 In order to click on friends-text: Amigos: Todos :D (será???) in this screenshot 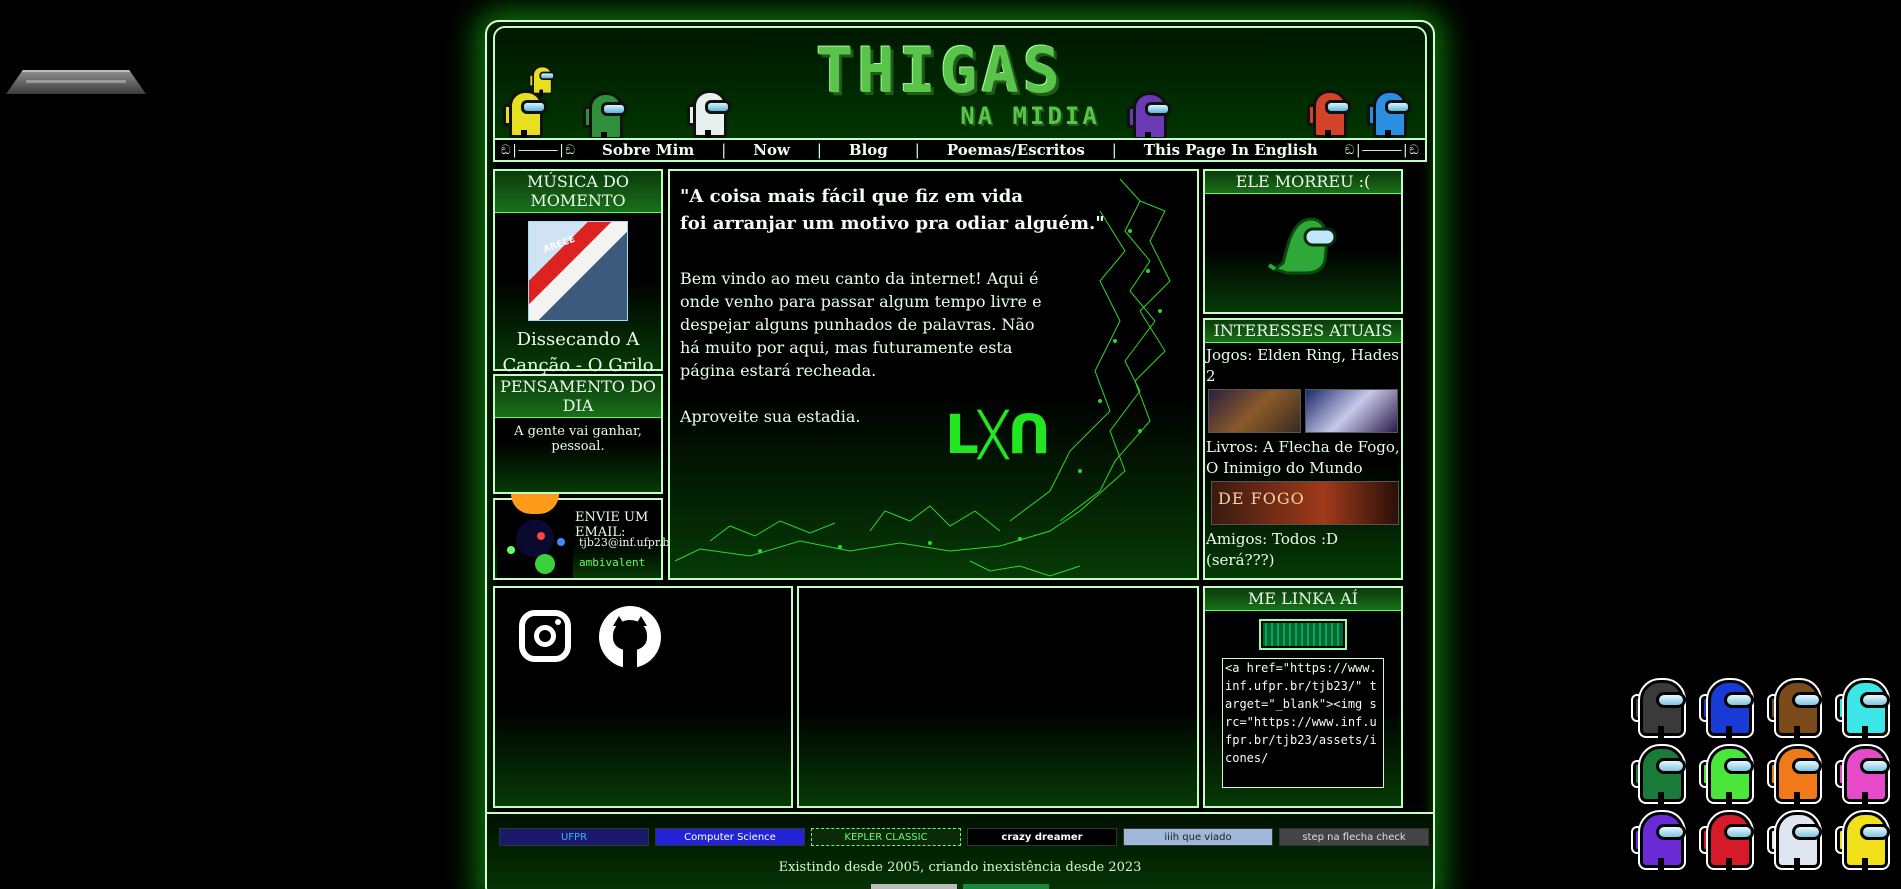, I will do `click(1272, 549)`.